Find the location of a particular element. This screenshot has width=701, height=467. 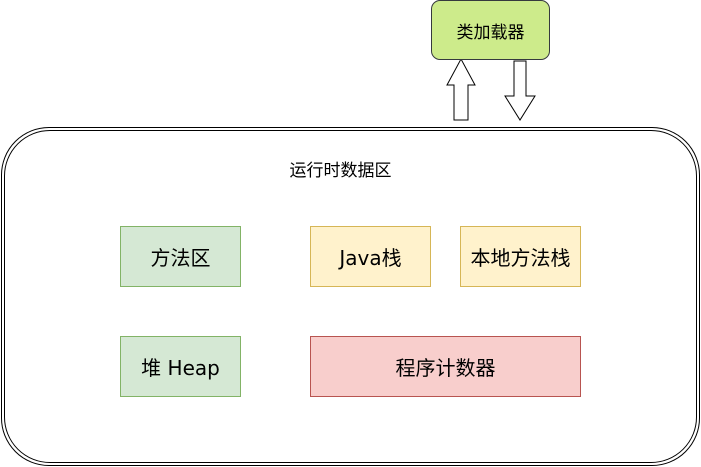

down-arrow is located at coordinates (520, 90).